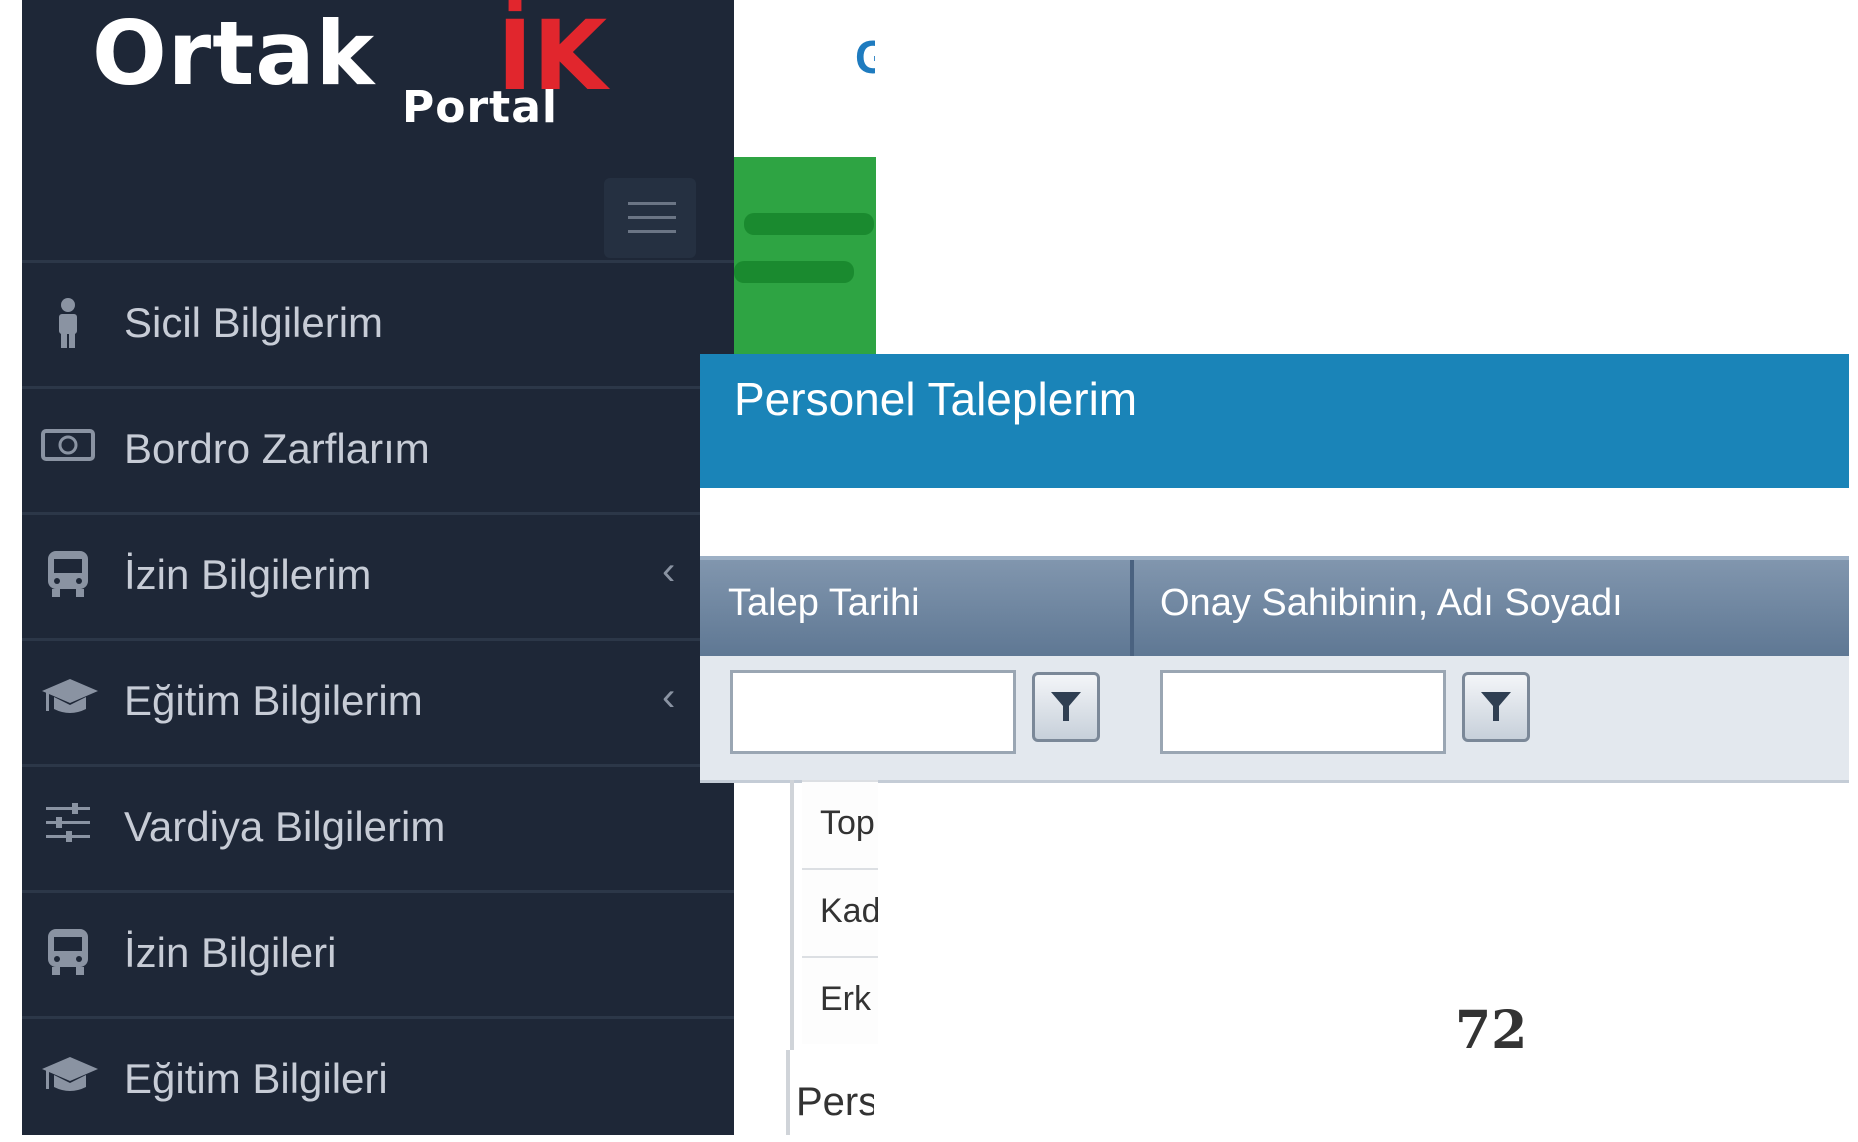  What do you see at coordinates (273, 700) in the screenshot?
I see `sidebar-item-label: Eğitim Bilgilerim` at bounding box center [273, 700].